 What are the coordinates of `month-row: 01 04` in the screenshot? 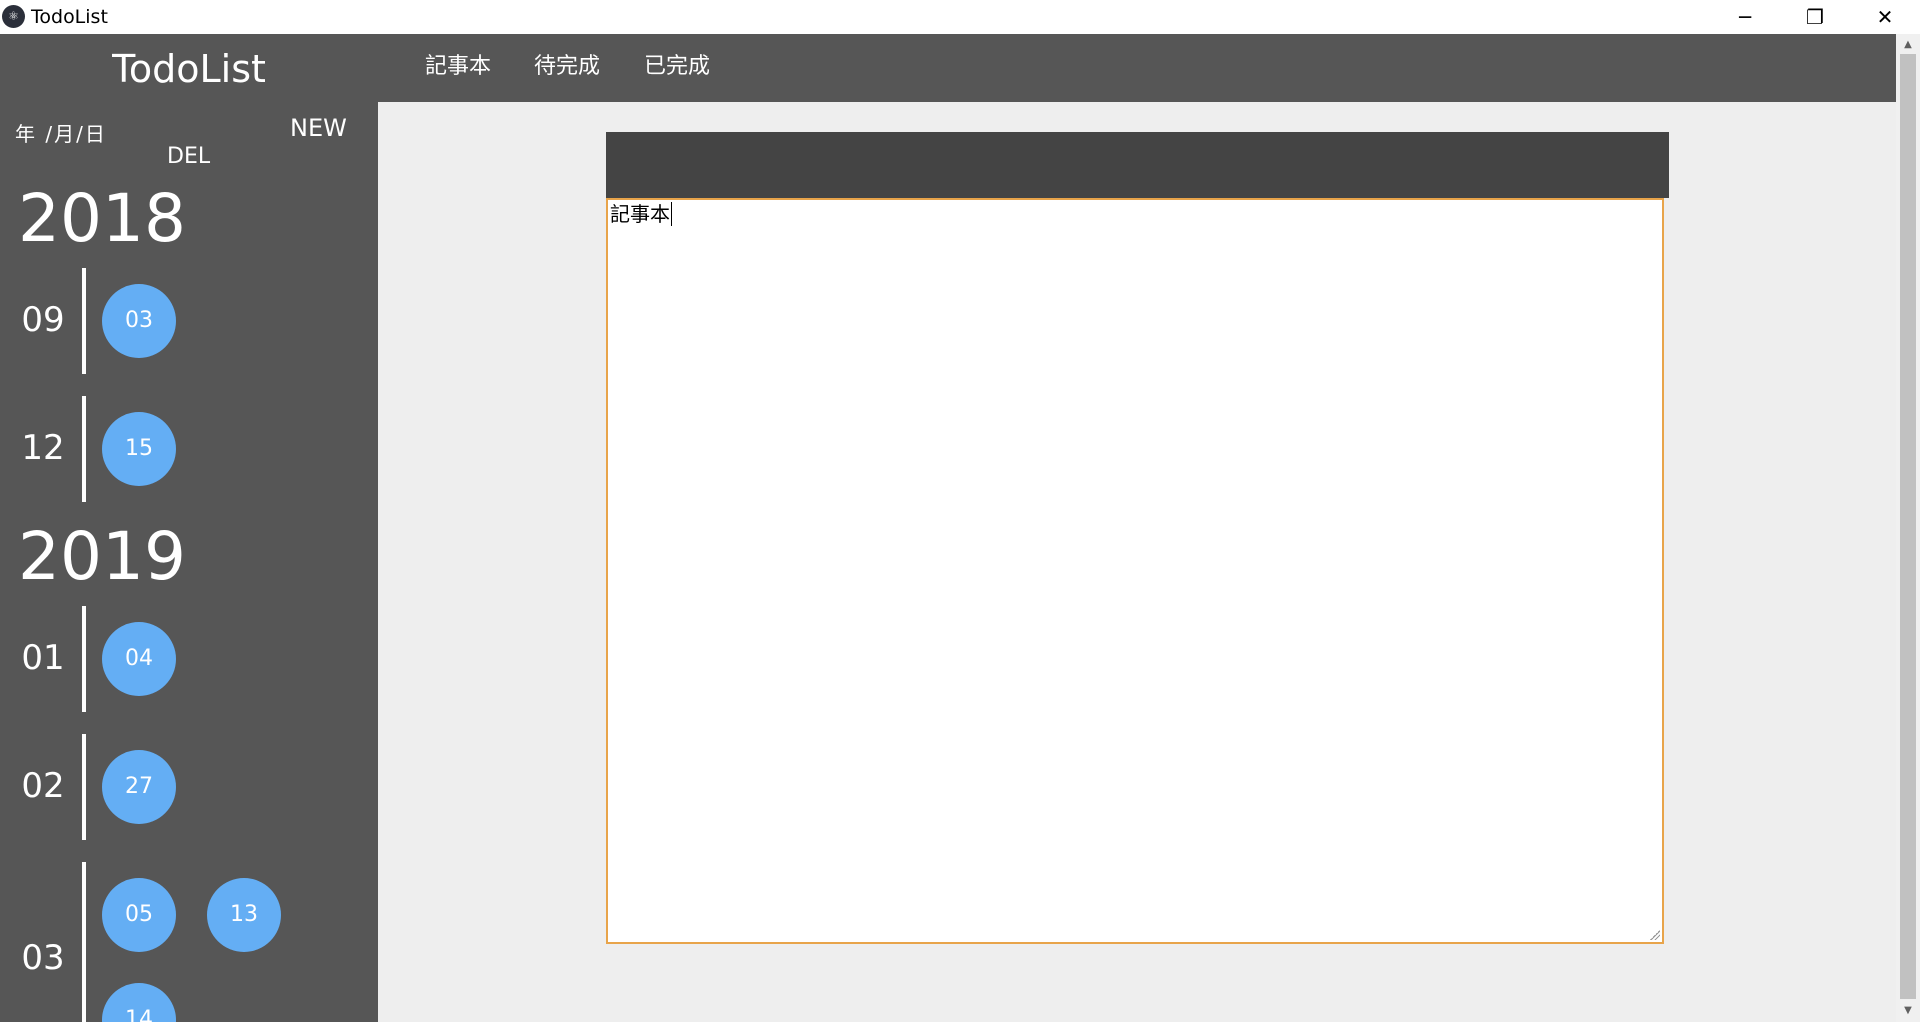 It's located at (189, 659).